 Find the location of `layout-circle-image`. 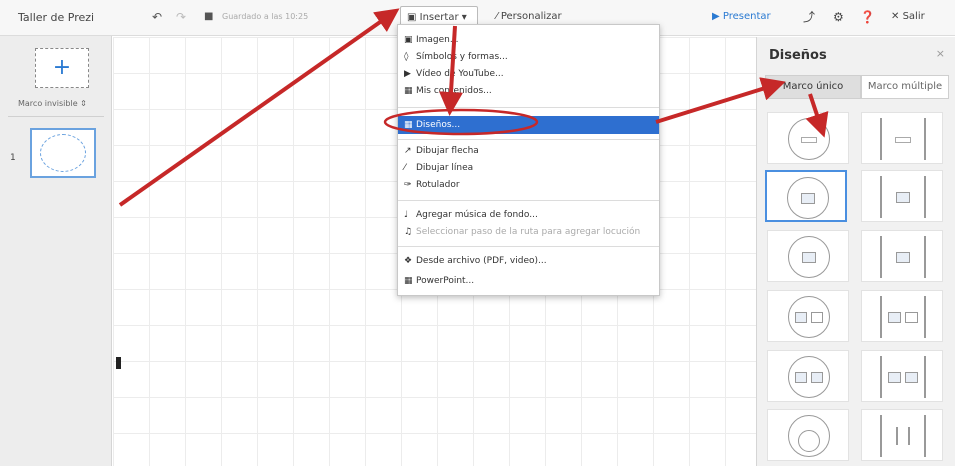

layout-circle-image is located at coordinates (806, 196).